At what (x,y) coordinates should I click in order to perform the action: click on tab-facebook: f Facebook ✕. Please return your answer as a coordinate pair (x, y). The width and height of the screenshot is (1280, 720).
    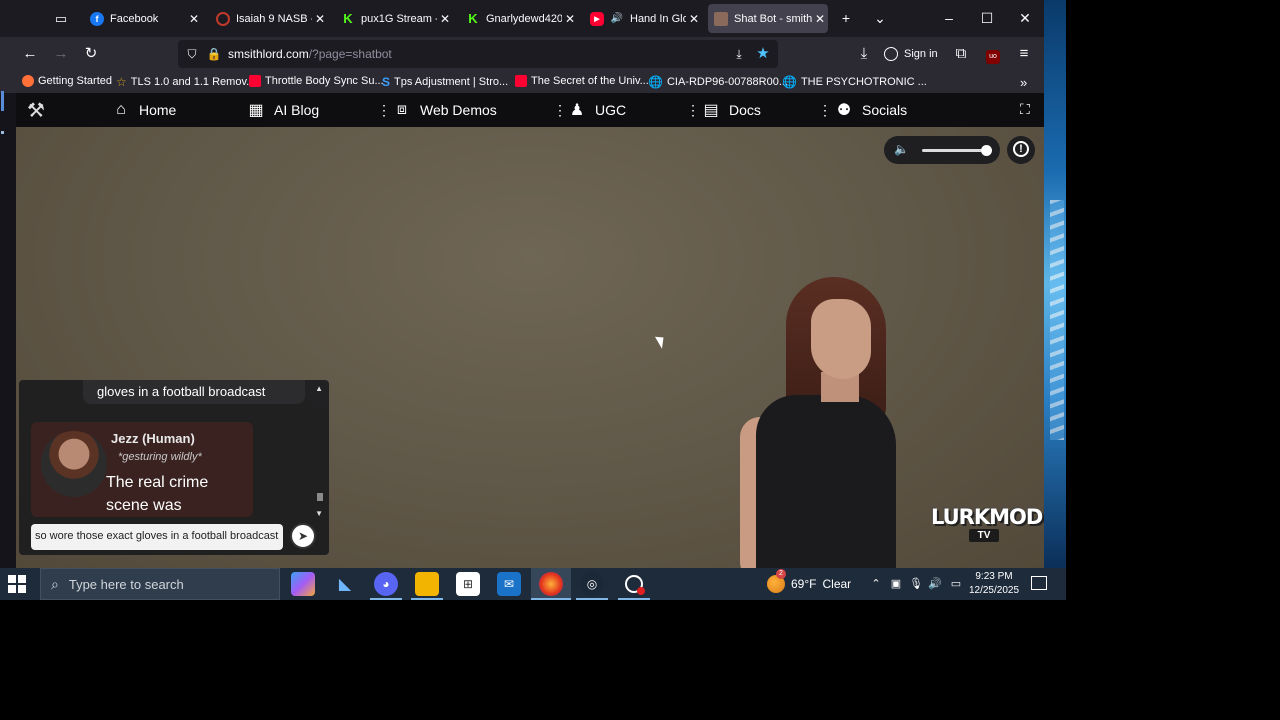
    Looking at the image, I should click on (143, 18).